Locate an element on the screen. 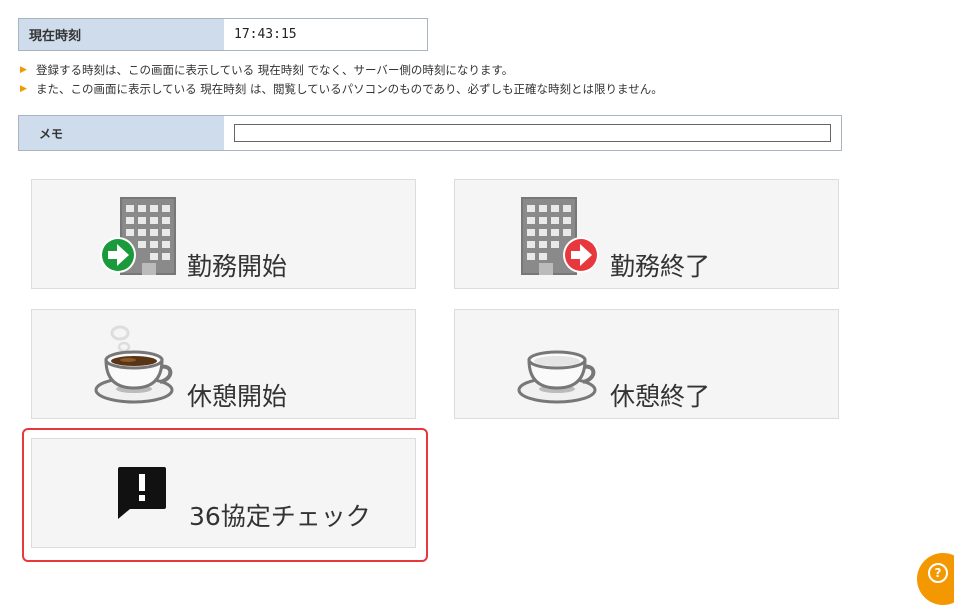  current-time-table: 現在時刻 17:43:15 is located at coordinates (223, 34).